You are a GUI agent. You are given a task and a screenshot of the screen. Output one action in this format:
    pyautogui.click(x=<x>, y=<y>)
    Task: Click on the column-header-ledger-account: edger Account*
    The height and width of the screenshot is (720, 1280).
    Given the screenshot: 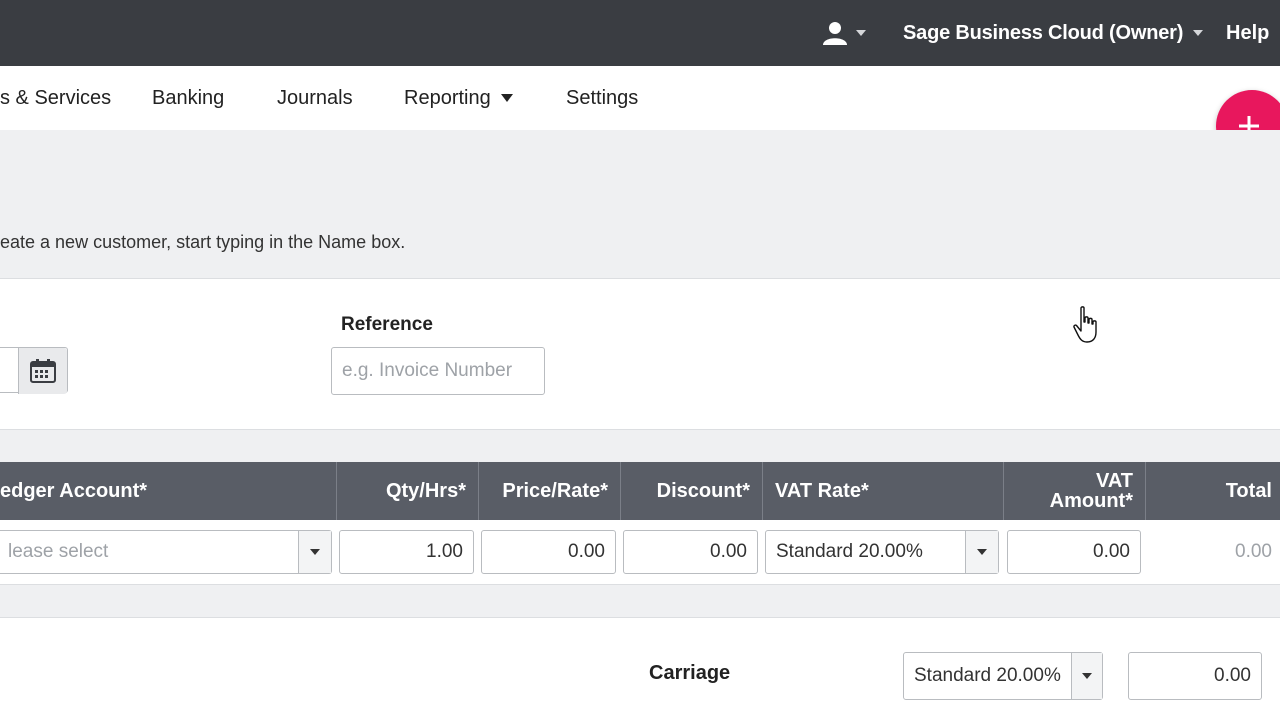 What is the action you would take?
    pyautogui.click(x=168, y=491)
    